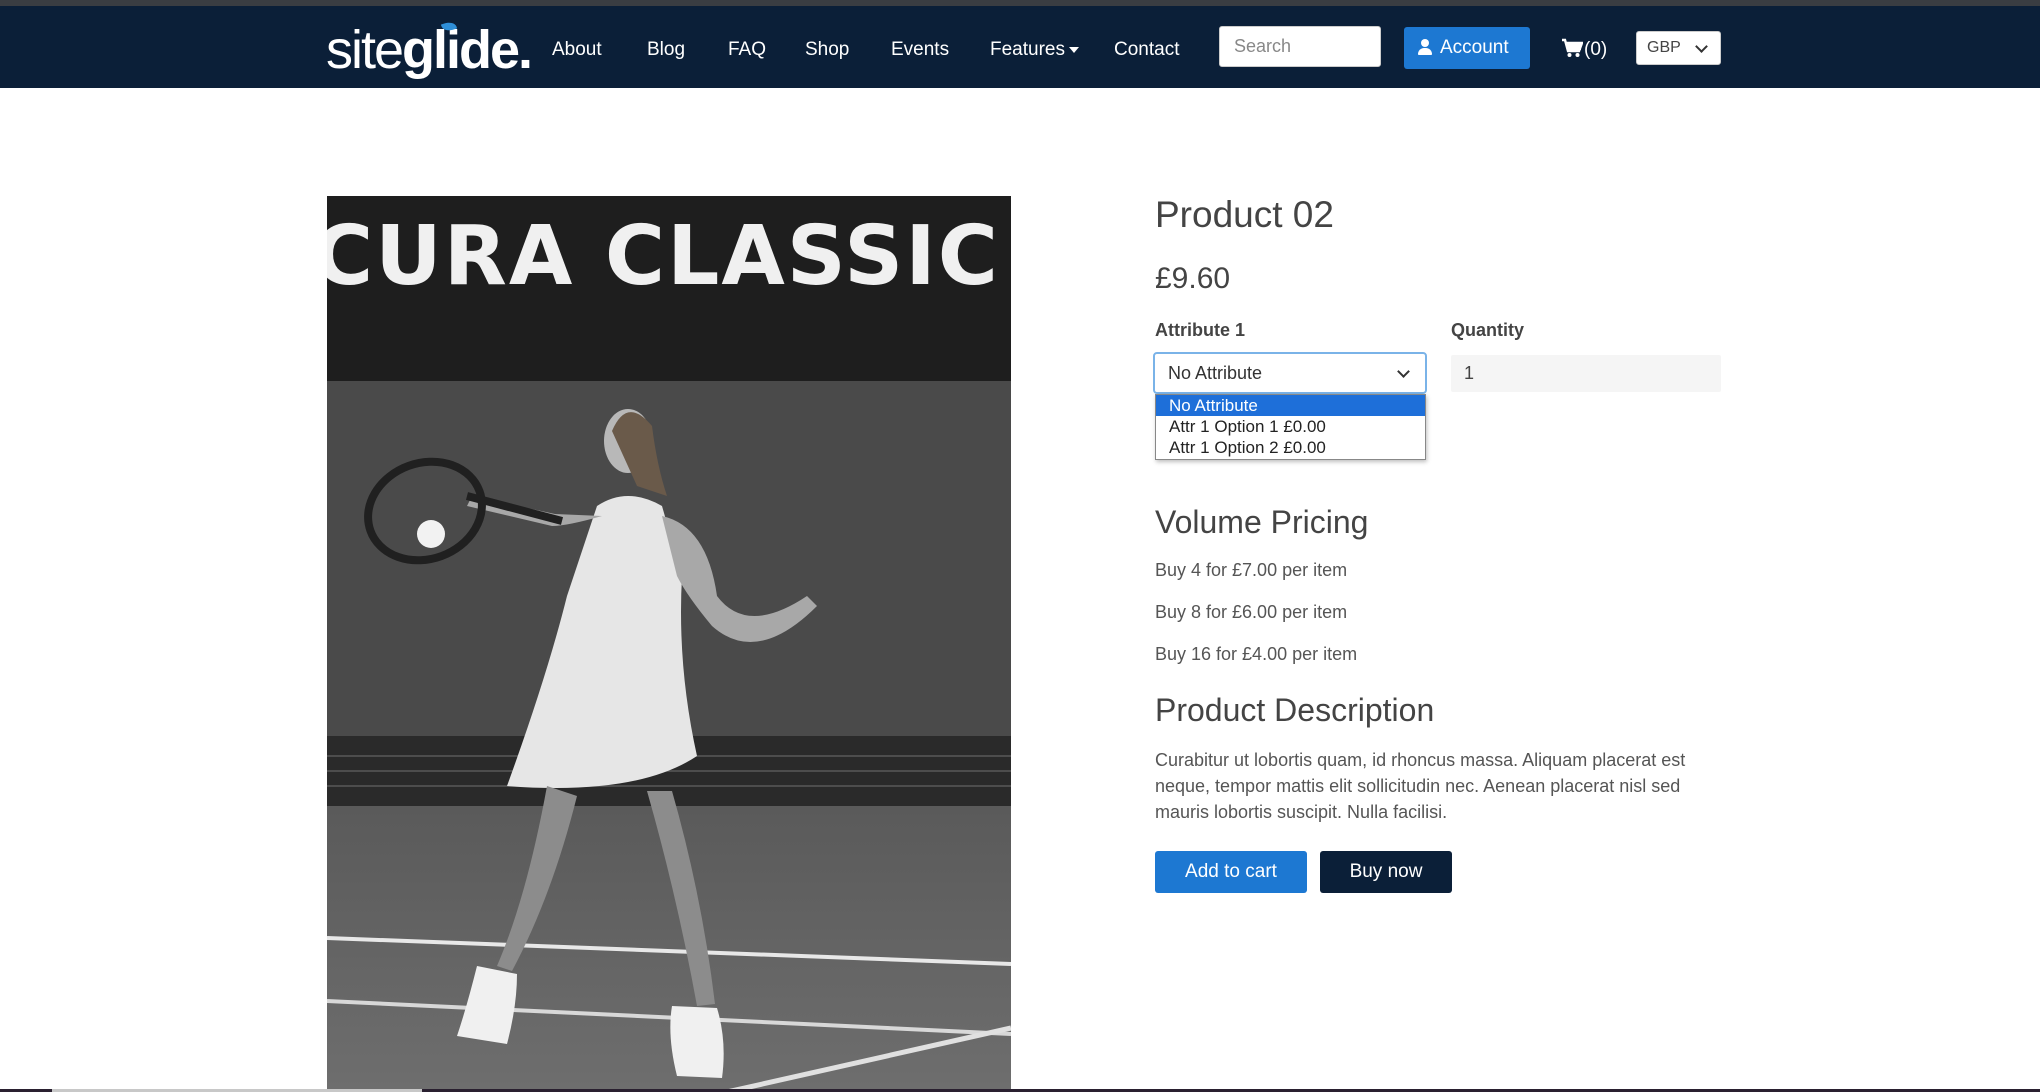 The image size is (2040, 1092). Describe the element at coordinates (1586, 373) in the screenshot. I see `quantity-input: 1` at that location.